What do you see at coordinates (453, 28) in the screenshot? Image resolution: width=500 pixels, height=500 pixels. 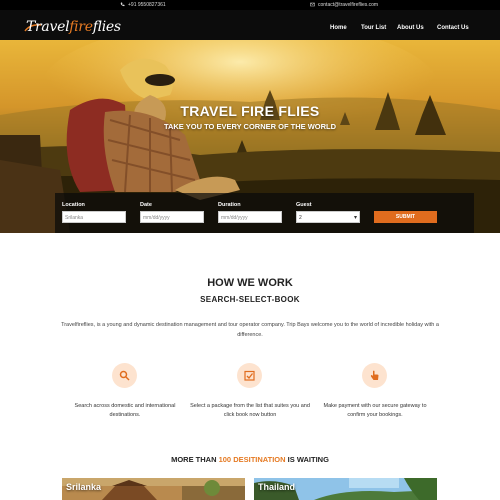 I see `nav-contact-us: Contact Us` at bounding box center [453, 28].